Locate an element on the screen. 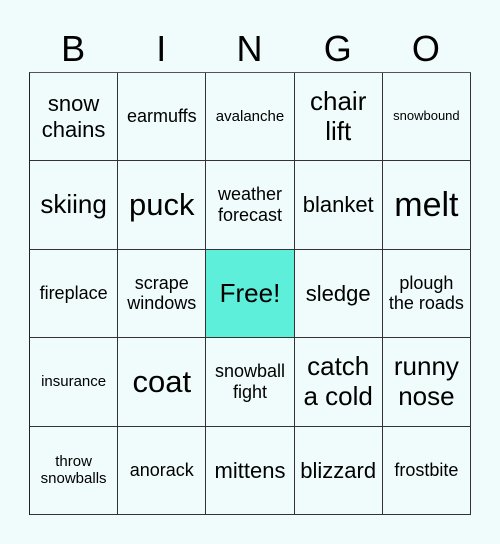  bingo-cell-o4: runny nose is located at coordinates (426, 382).